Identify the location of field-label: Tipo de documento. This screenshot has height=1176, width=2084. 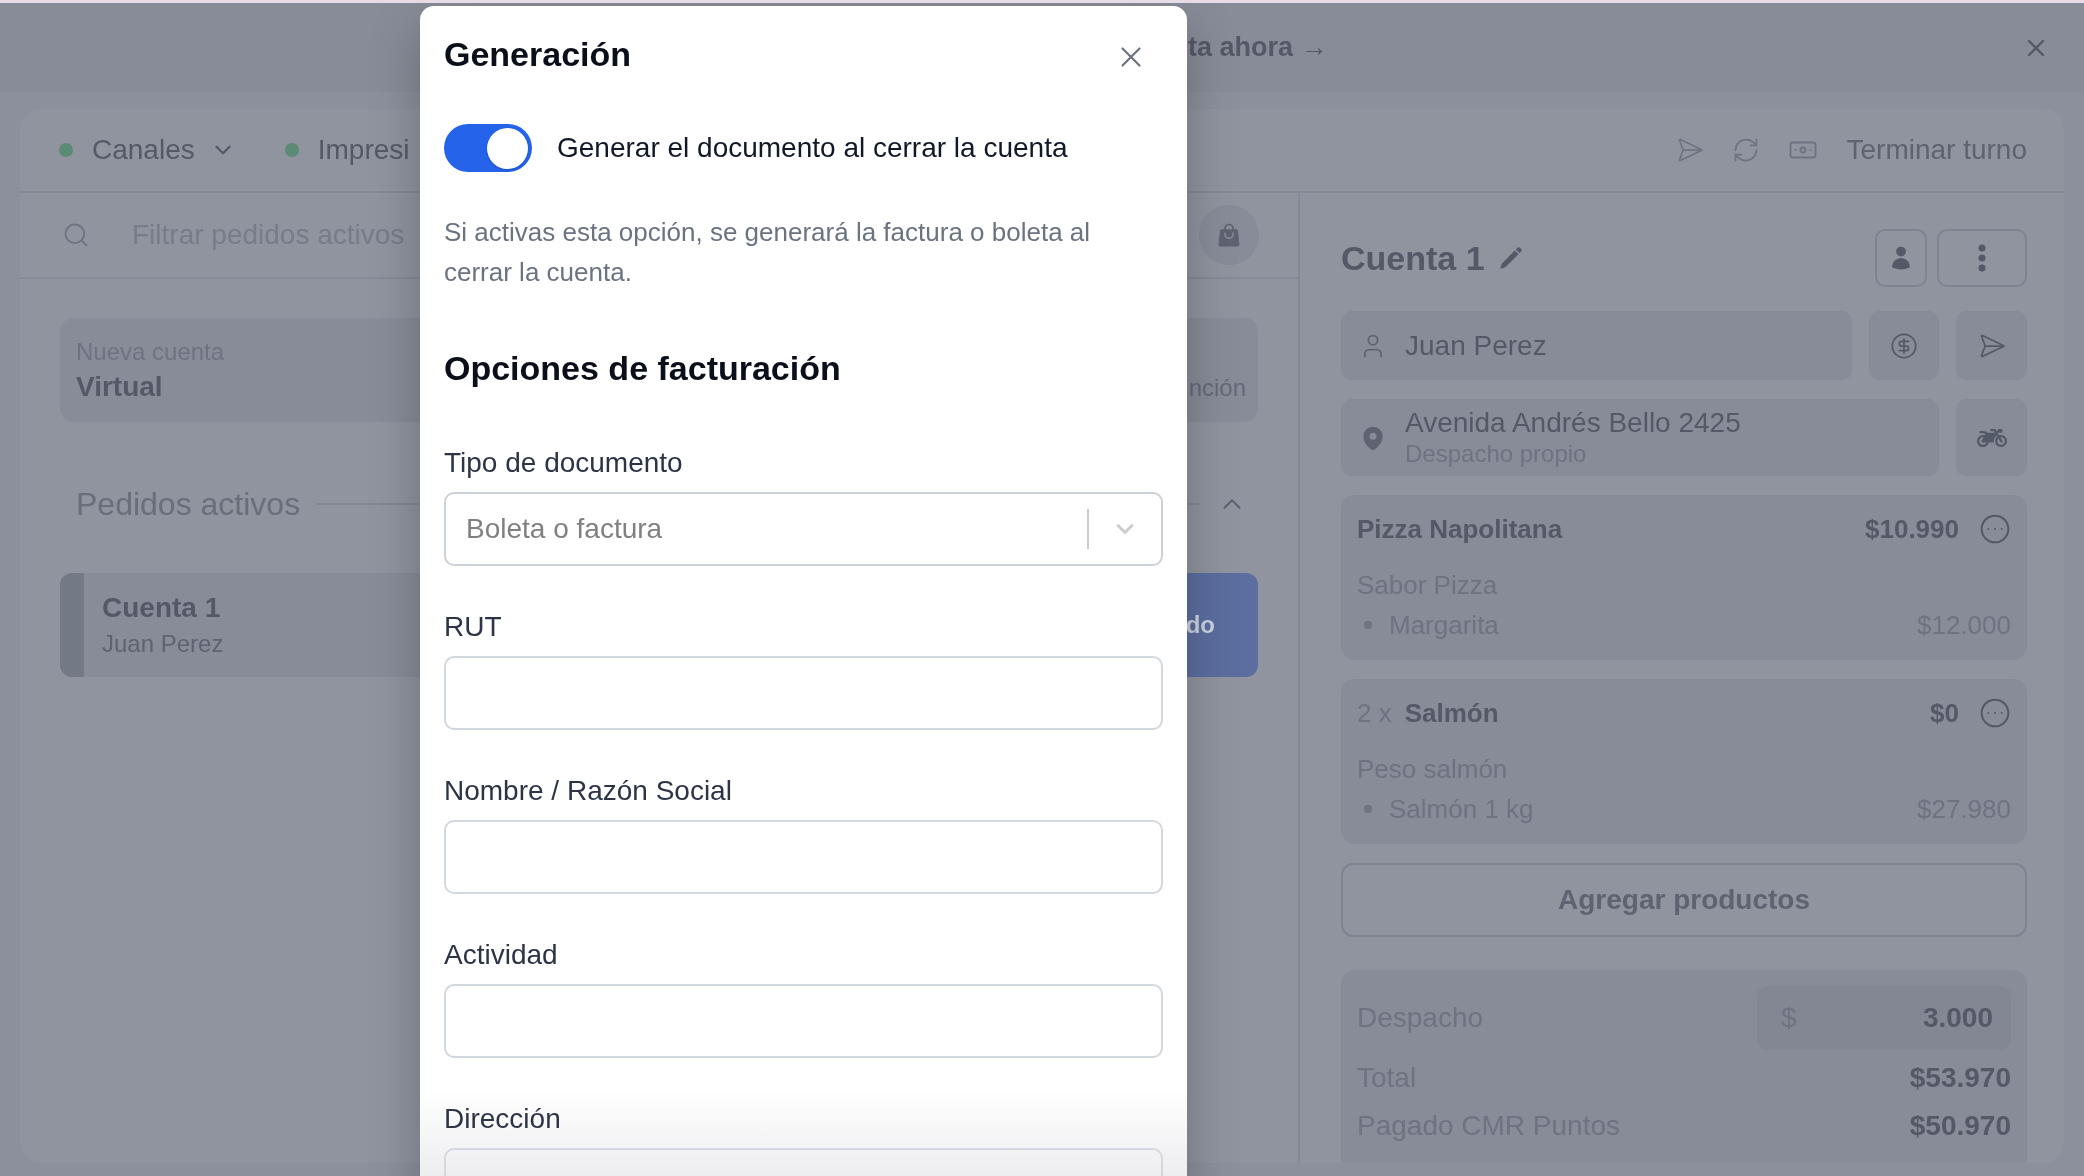
(563, 463).